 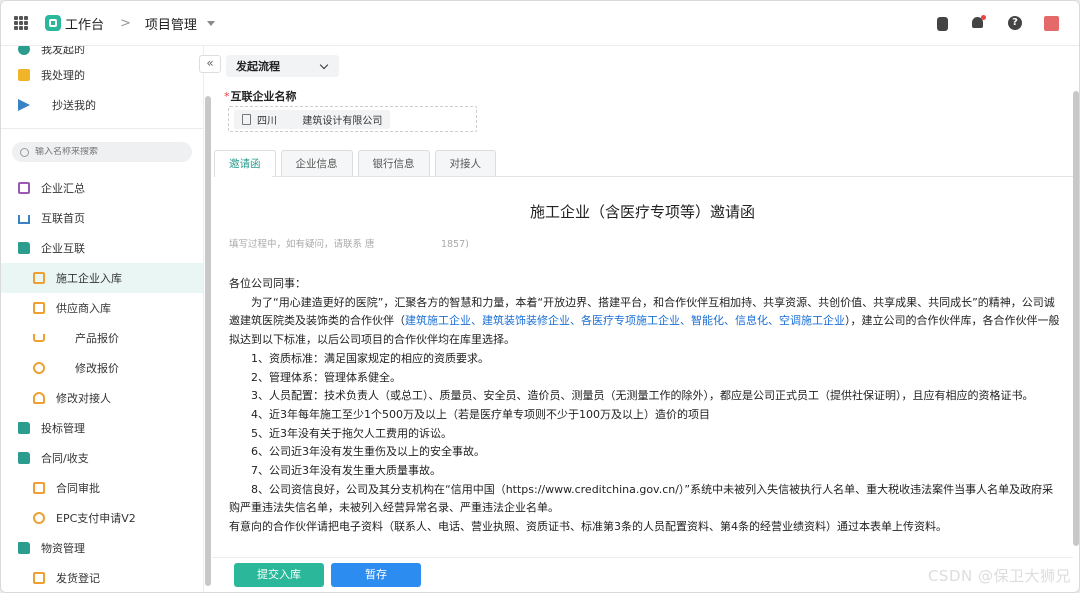 I want to click on sidebar-item-material-management: 物资管理, so click(x=102, y=548).